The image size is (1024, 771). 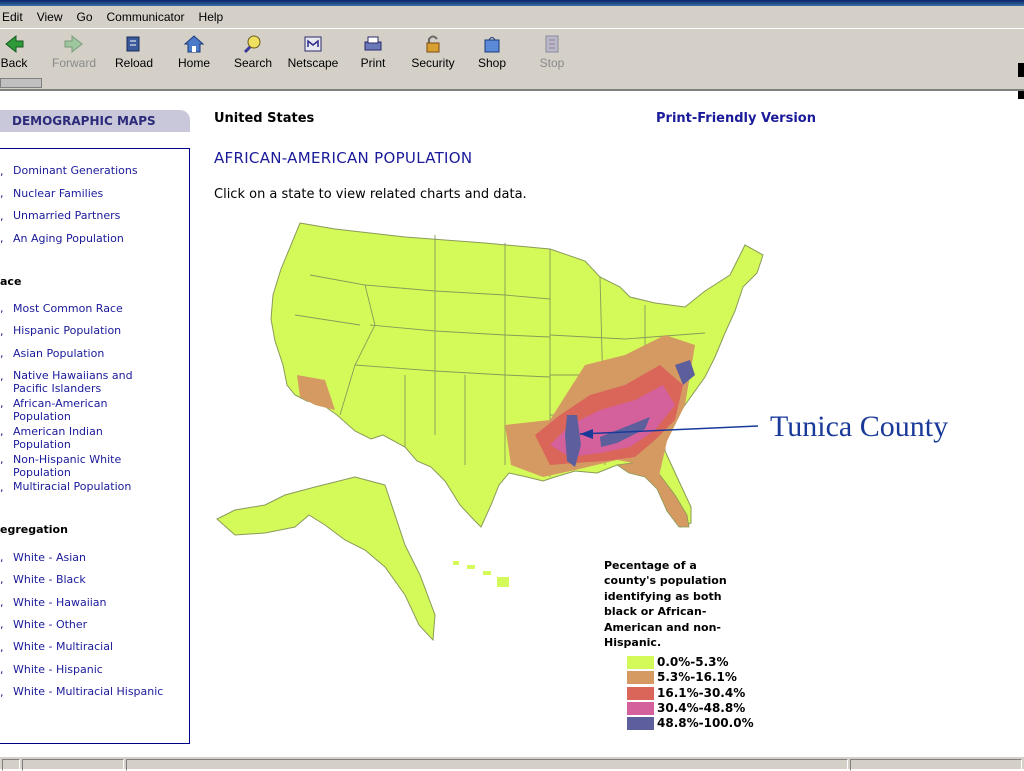 What do you see at coordinates (57, 389) in the screenshot?
I see `link-native-hawaiians-line2: Pacific Islanders` at bounding box center [57, 389].